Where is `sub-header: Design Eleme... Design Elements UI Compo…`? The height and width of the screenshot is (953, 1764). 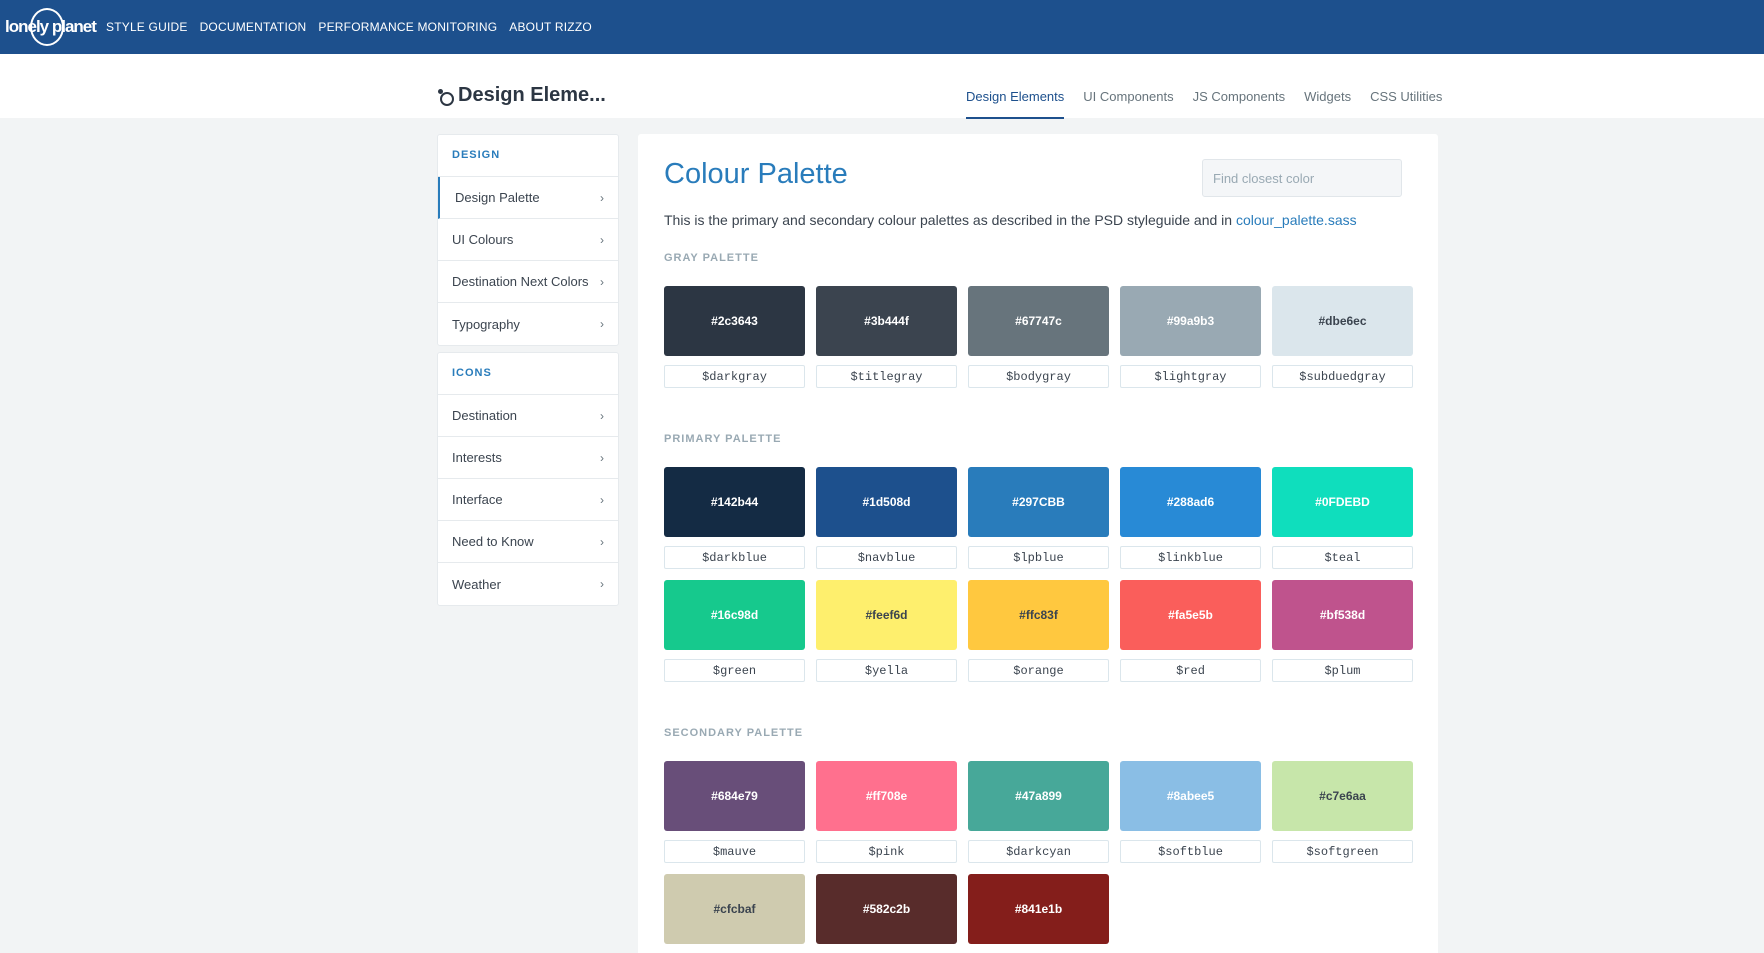
sub-header: Design Eleme... Design Elements UI Compo… is located at coordinates (882, 86).